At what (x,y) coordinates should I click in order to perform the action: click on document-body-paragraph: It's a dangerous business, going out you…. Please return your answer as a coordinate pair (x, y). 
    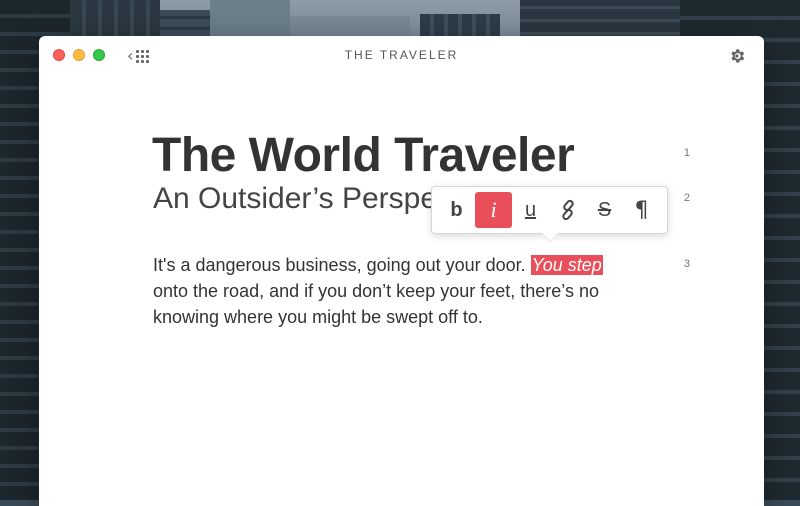
    Looking at the image, I should click on (393, 291).